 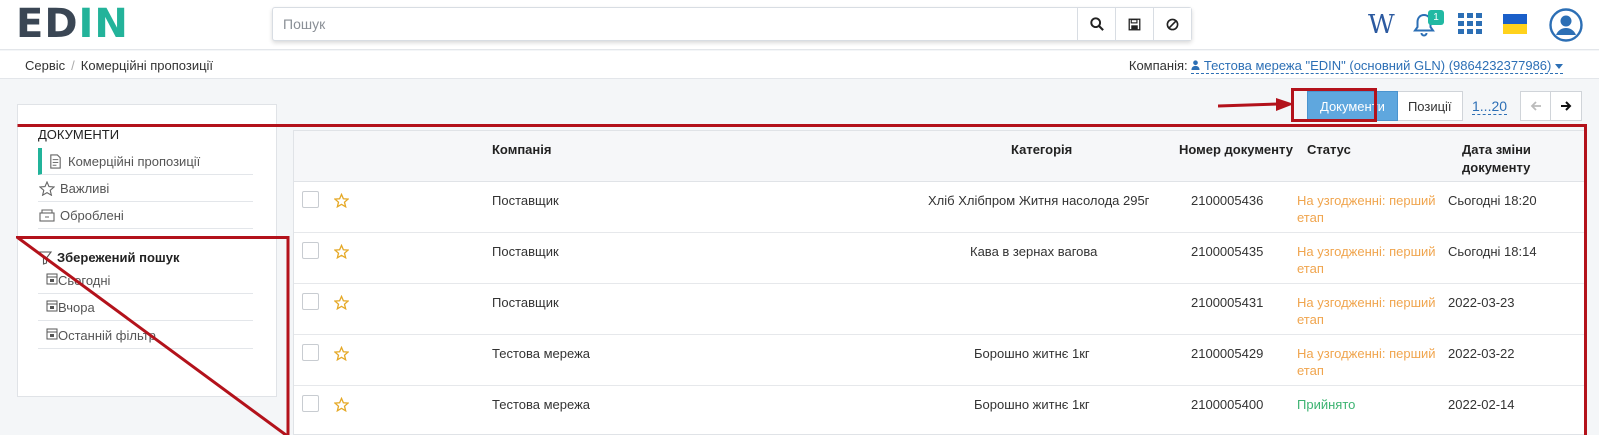 I want to click on user-small-icon, so click(x=1195, y=65).